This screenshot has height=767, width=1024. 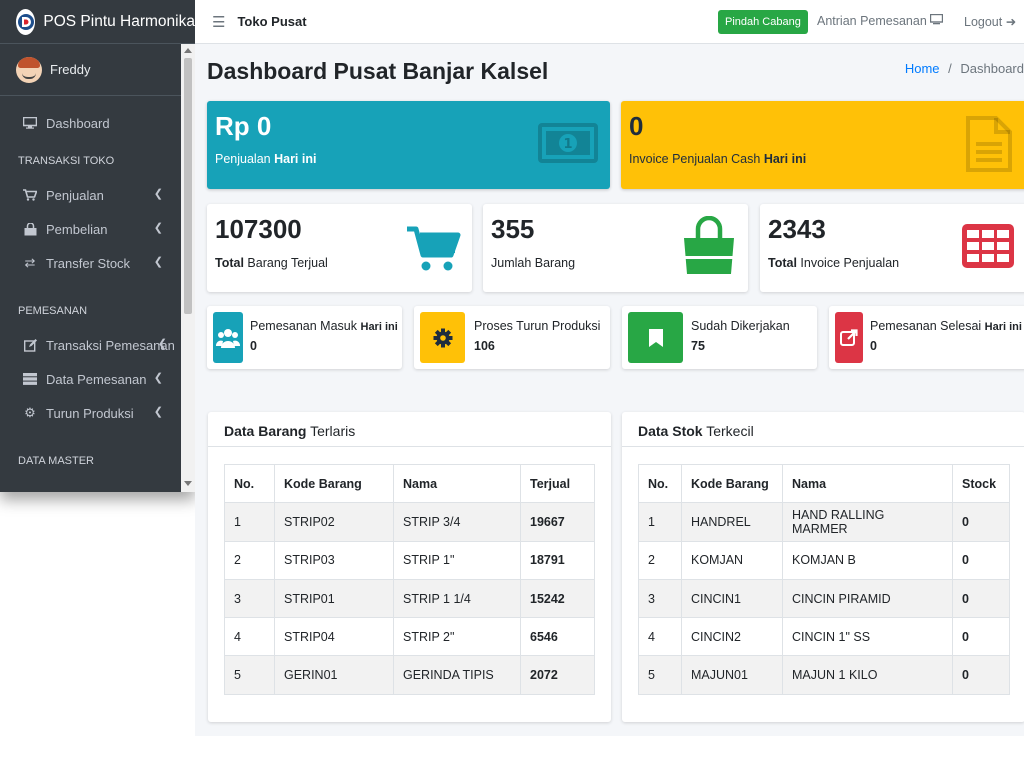 I want to click on bookmark-icon, so click(x=655, y=337).